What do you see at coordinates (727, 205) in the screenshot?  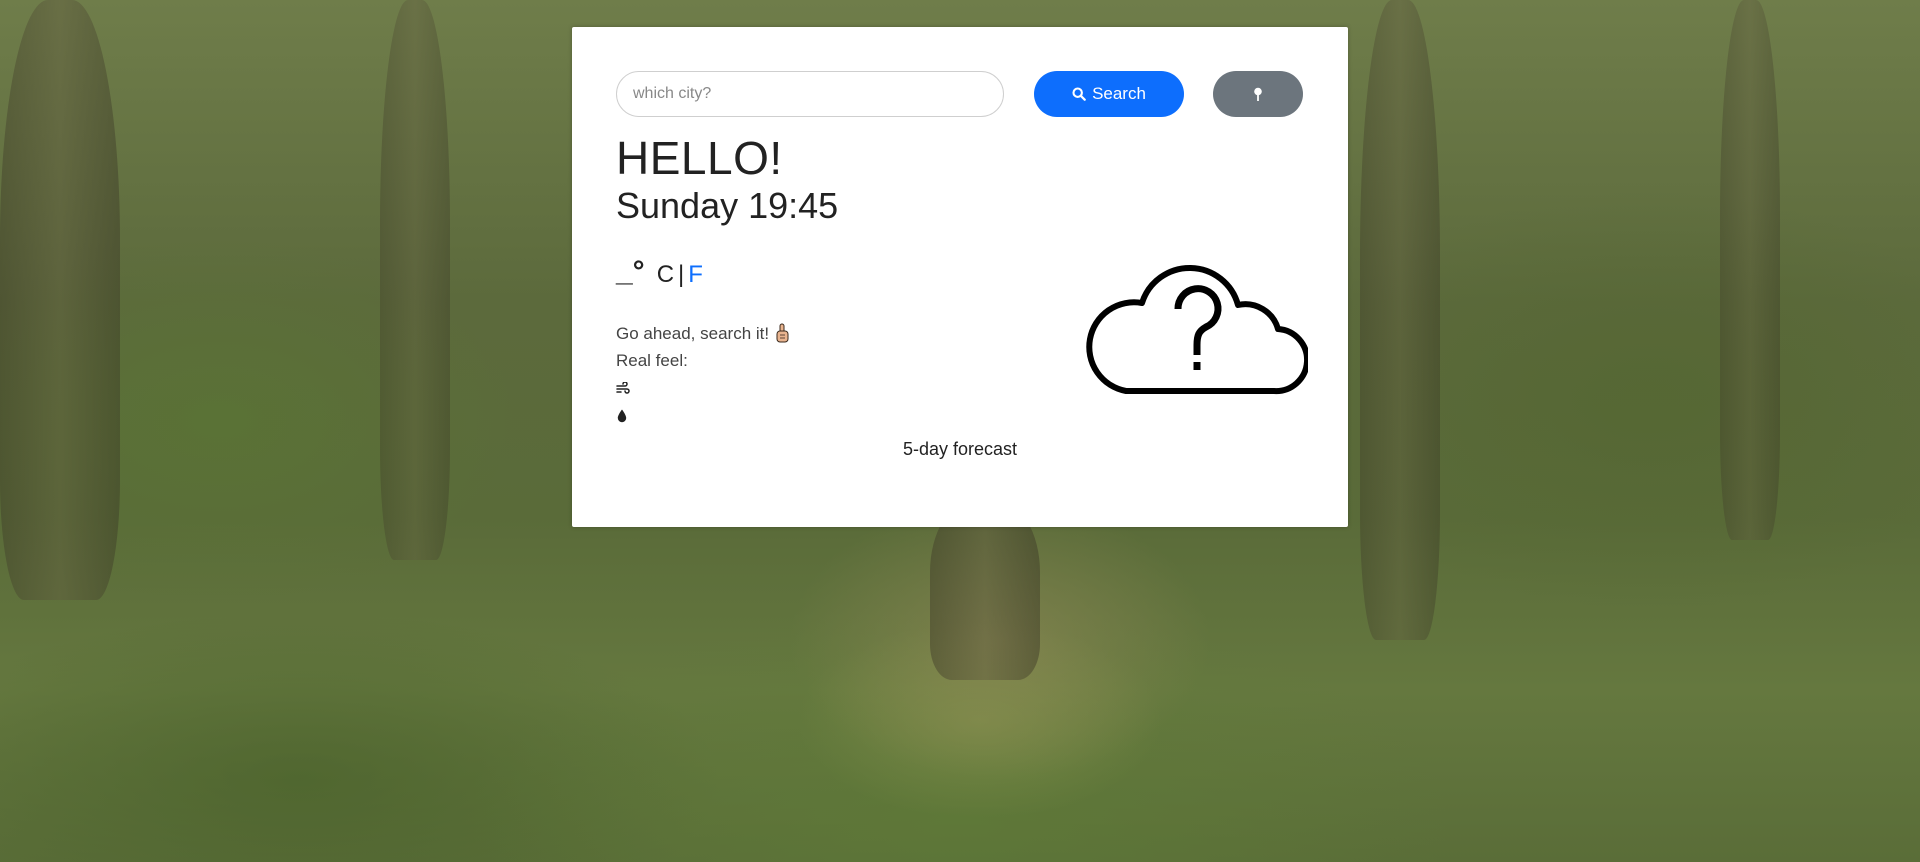 I see `date-time: Sunday 19:45` at bounding box center [727, 205].